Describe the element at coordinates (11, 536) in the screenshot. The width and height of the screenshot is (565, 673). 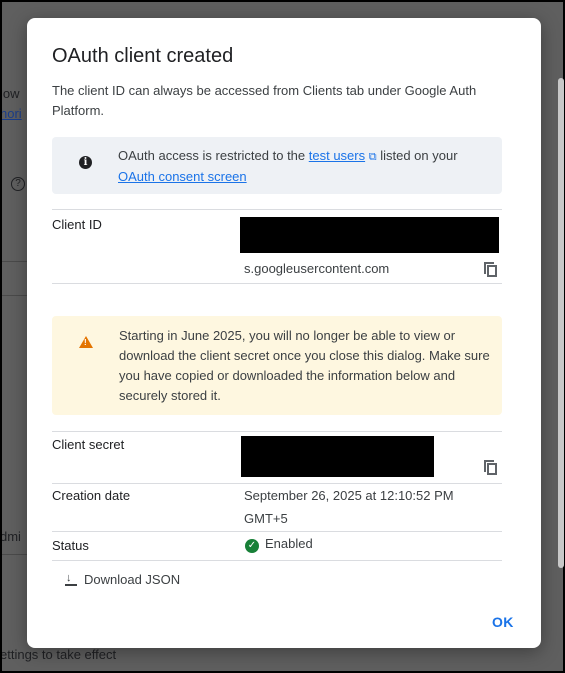
I see `bg-text-admin: dmi` at that location.